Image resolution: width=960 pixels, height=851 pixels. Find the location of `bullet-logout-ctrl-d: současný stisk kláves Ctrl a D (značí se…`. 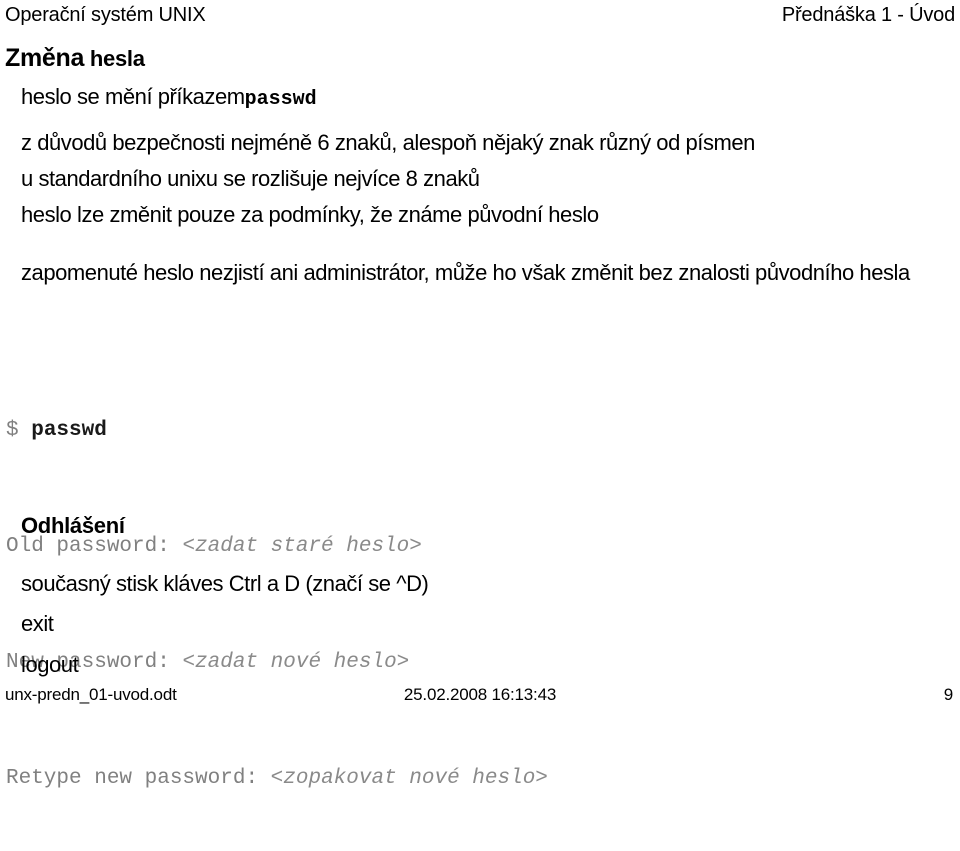

bullet-logout-ctrl-d: současný stisk kláves Ctrl a D (značí se… is located at coordinates (225, 583).